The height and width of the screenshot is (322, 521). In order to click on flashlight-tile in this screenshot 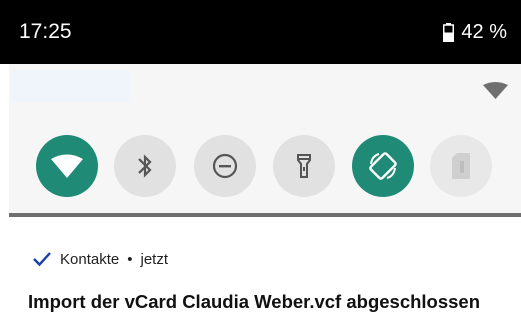, I will do `click(304, 166)`.